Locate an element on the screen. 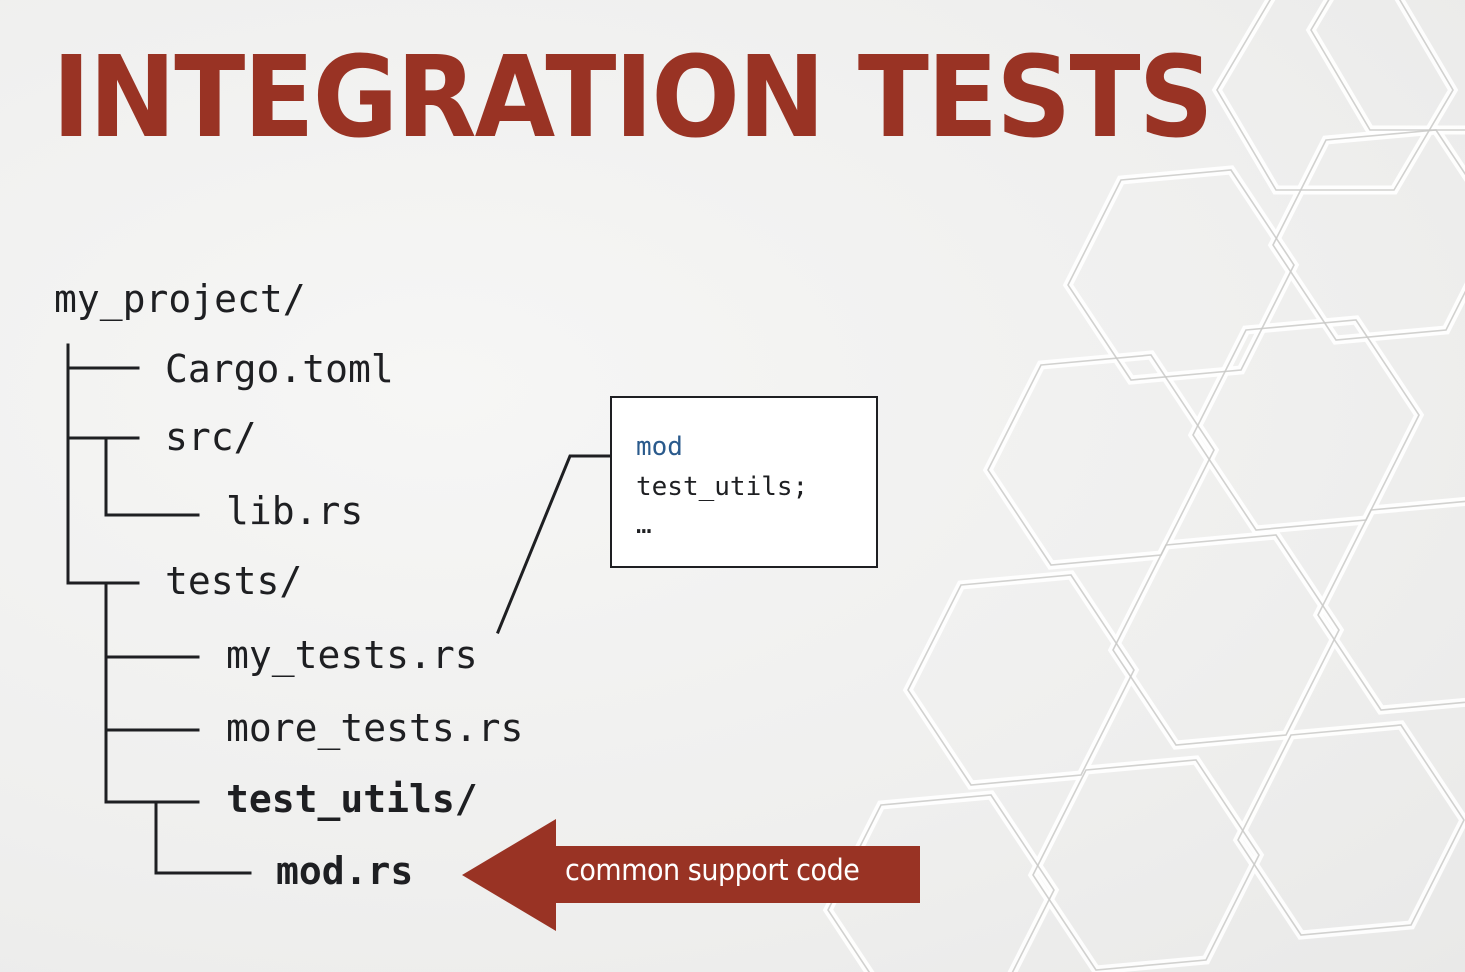 The height and width of the screenshot is (972, 1465). tree-node-my-tests-rs: my_tests.rs is located at coordinates (352, 655).